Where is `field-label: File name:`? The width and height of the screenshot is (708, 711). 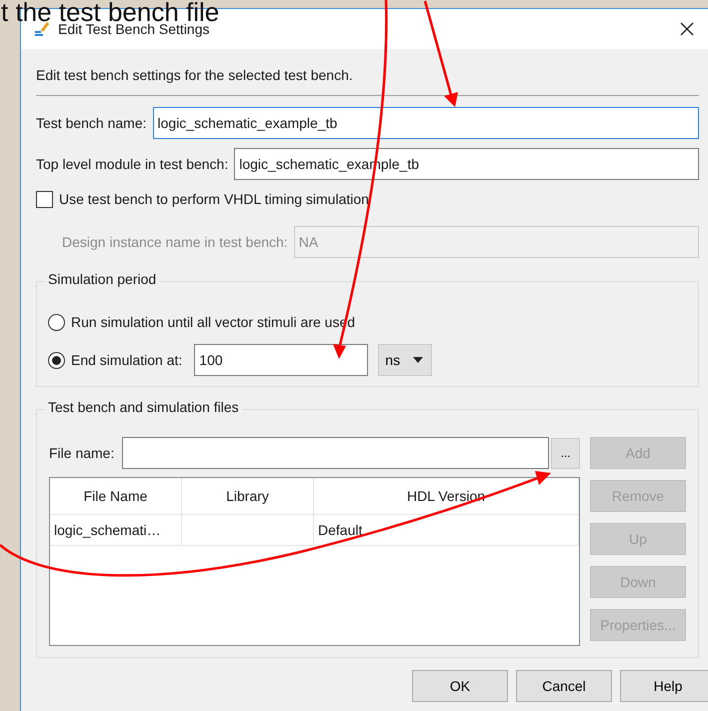
field-label: File name: is located at coordinates (81, 453).